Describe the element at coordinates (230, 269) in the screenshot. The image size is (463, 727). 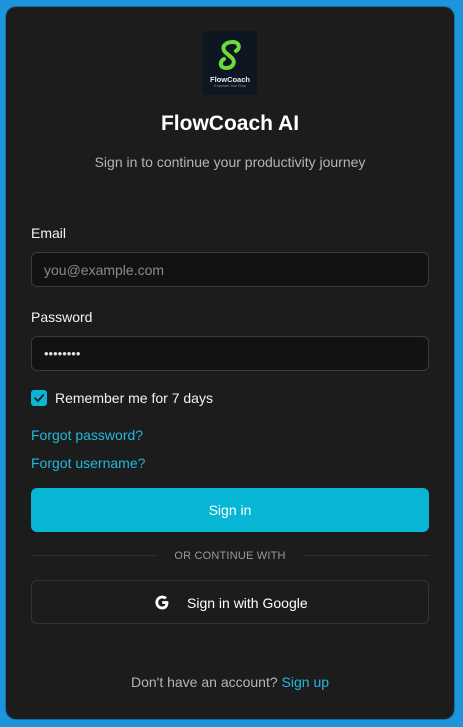
I see `email-field` at that location.